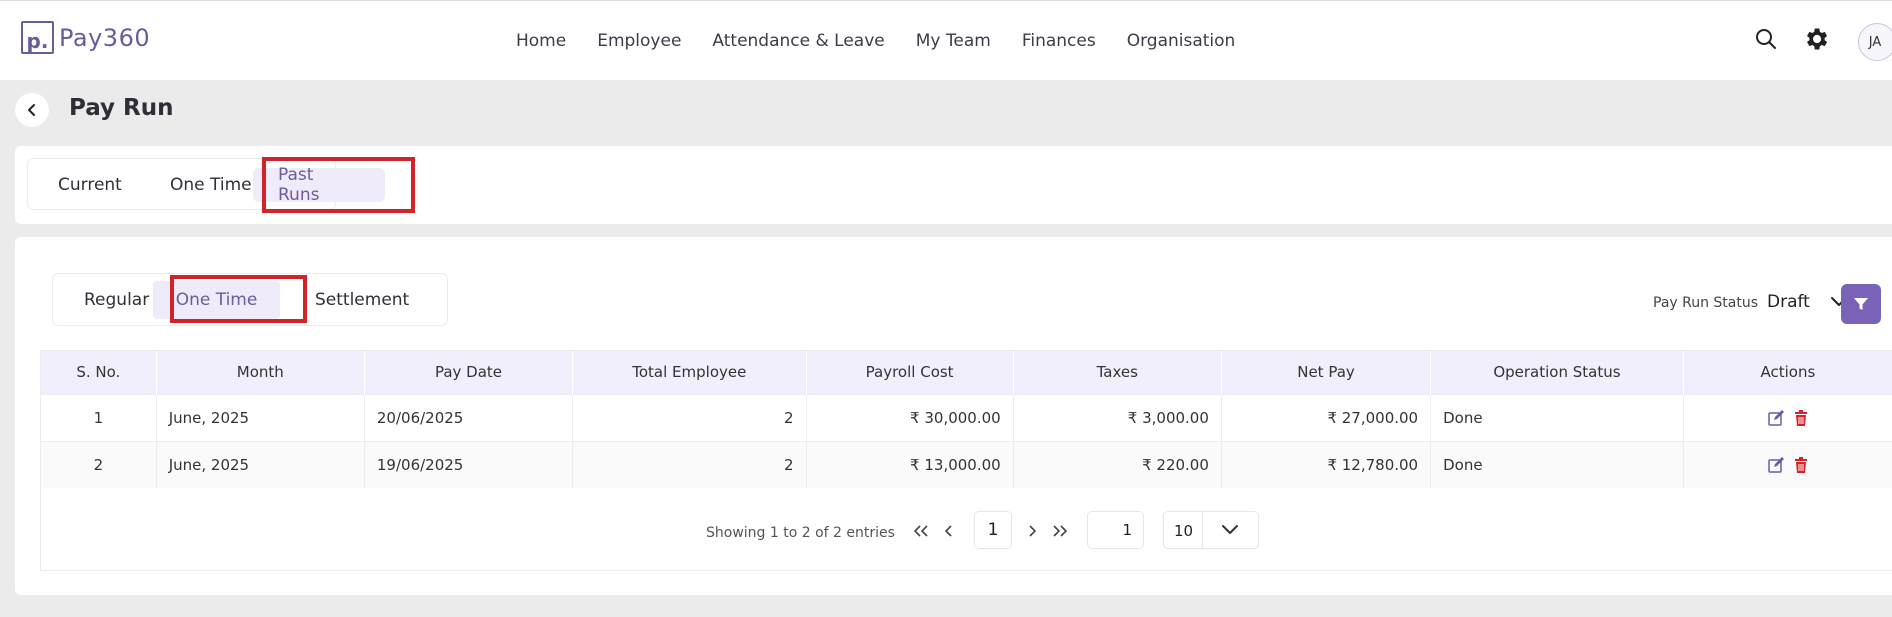 The image size is (1892, 617). I want to click on cell-net-pay: ₹ 12,780.00, so click(1326, 464).